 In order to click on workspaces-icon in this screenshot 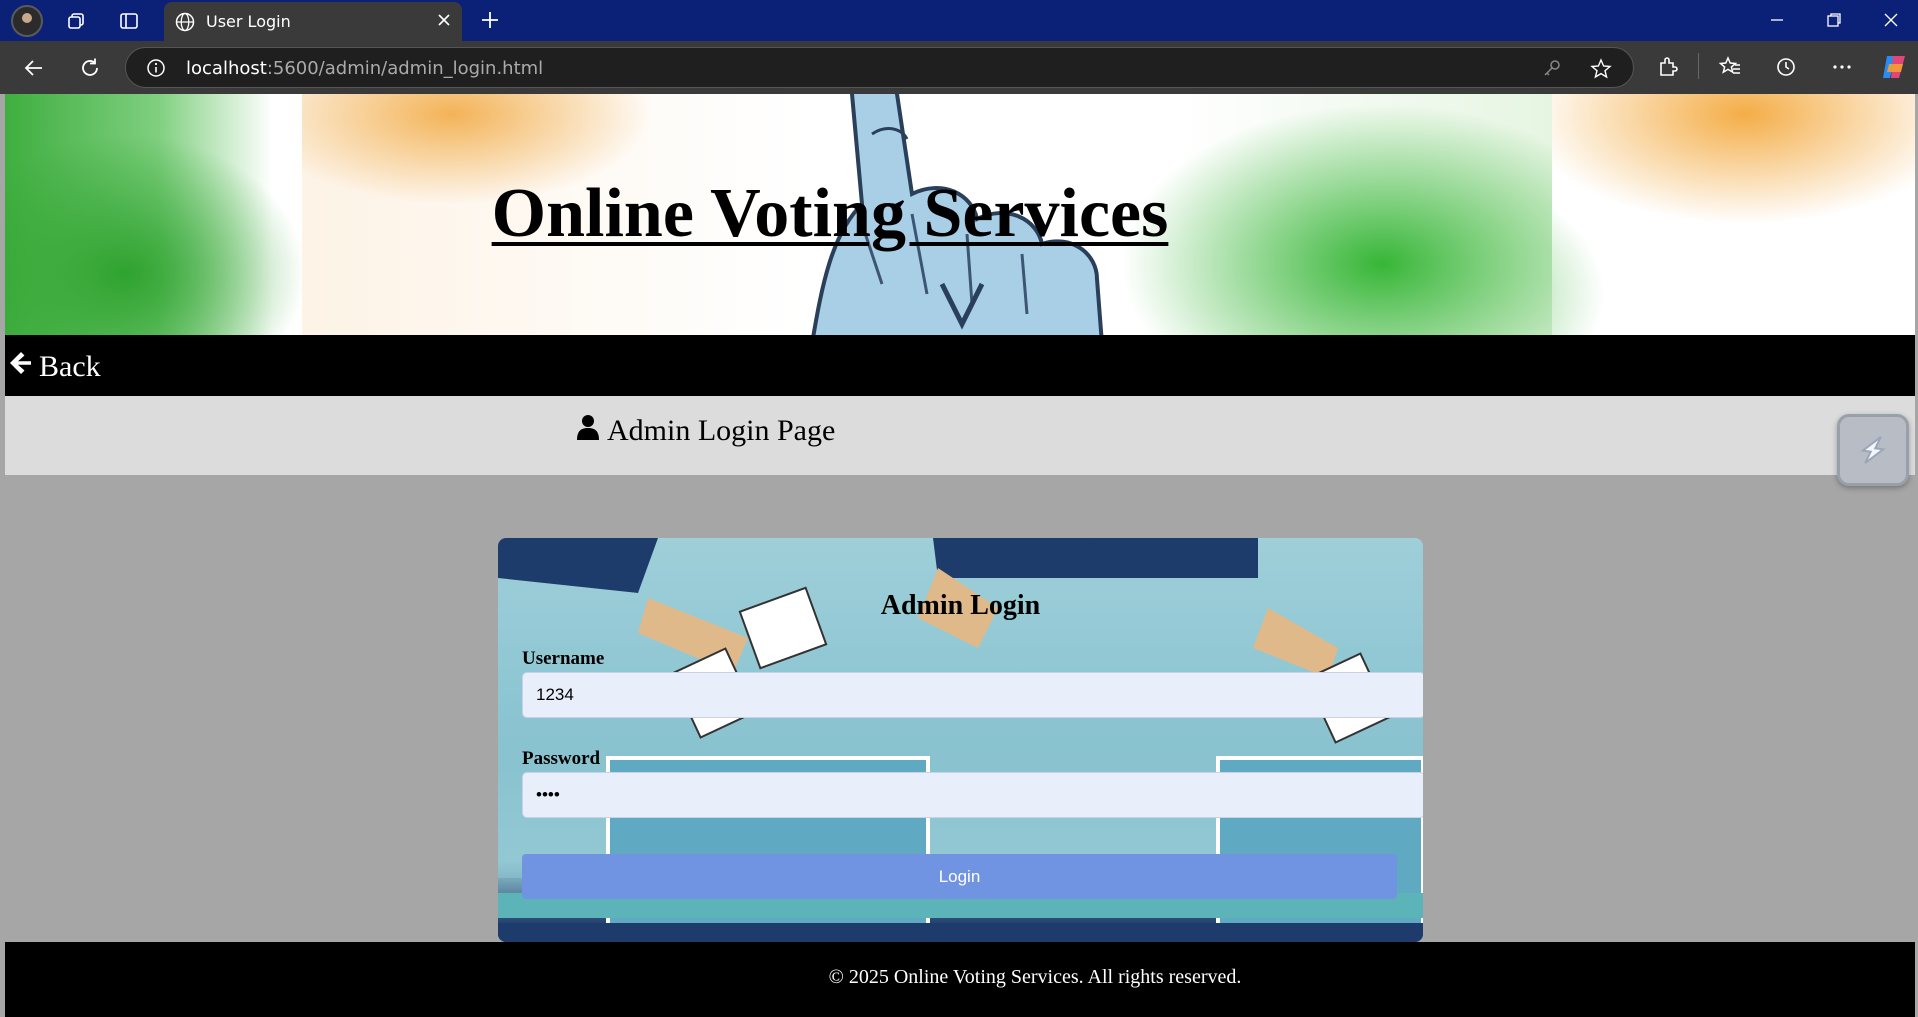, I will do `click(76, 21)`.